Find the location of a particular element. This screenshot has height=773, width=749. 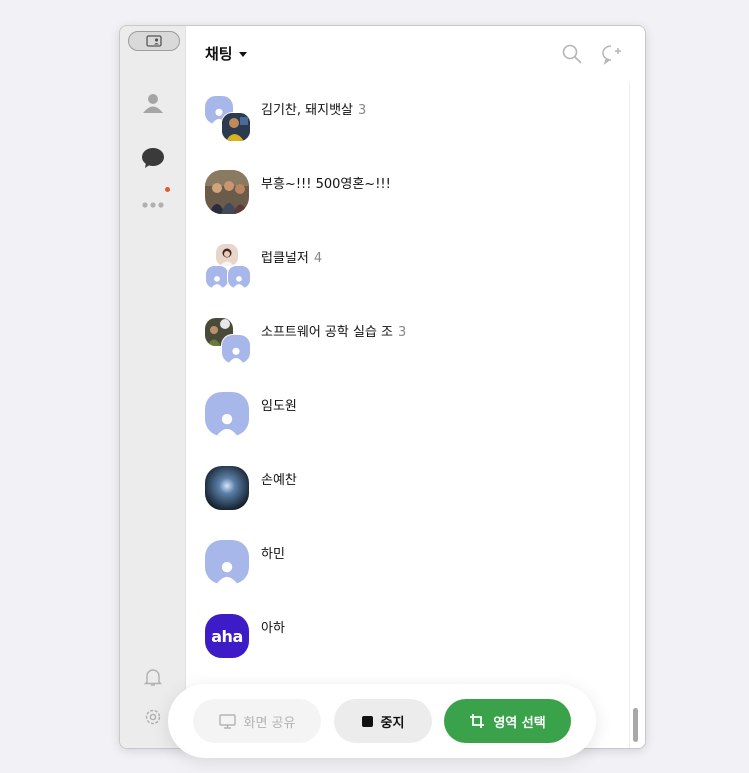

chat-row: 김기찬, 돼지뱃살 3 is located at coordinates (407, 119).